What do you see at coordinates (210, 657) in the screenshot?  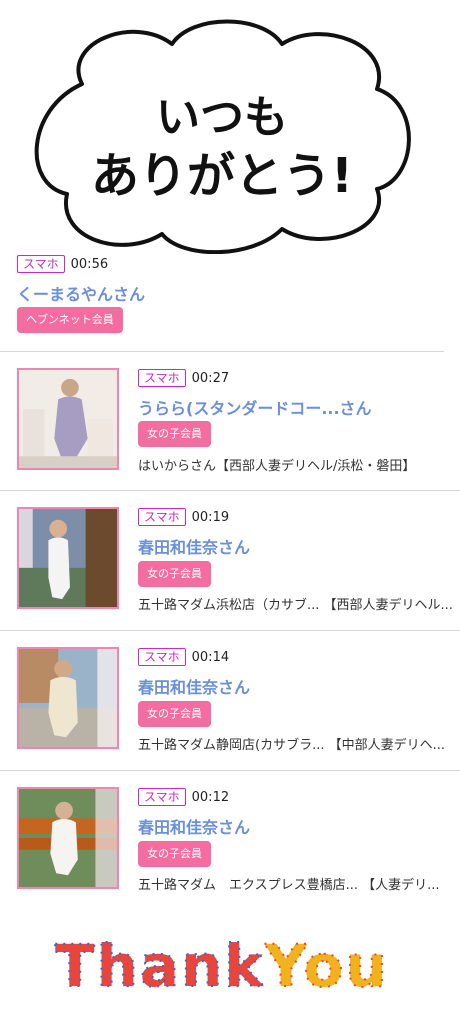 I see `visit-time: 00:14` at bounding box center [210, 657].